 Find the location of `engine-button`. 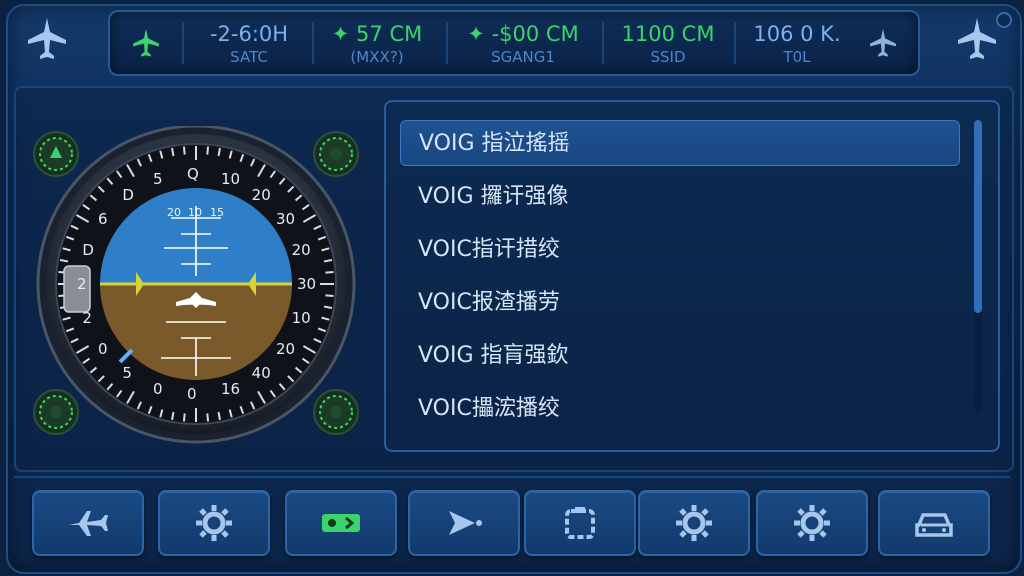

engine-button is located at coordinates (580, 523).